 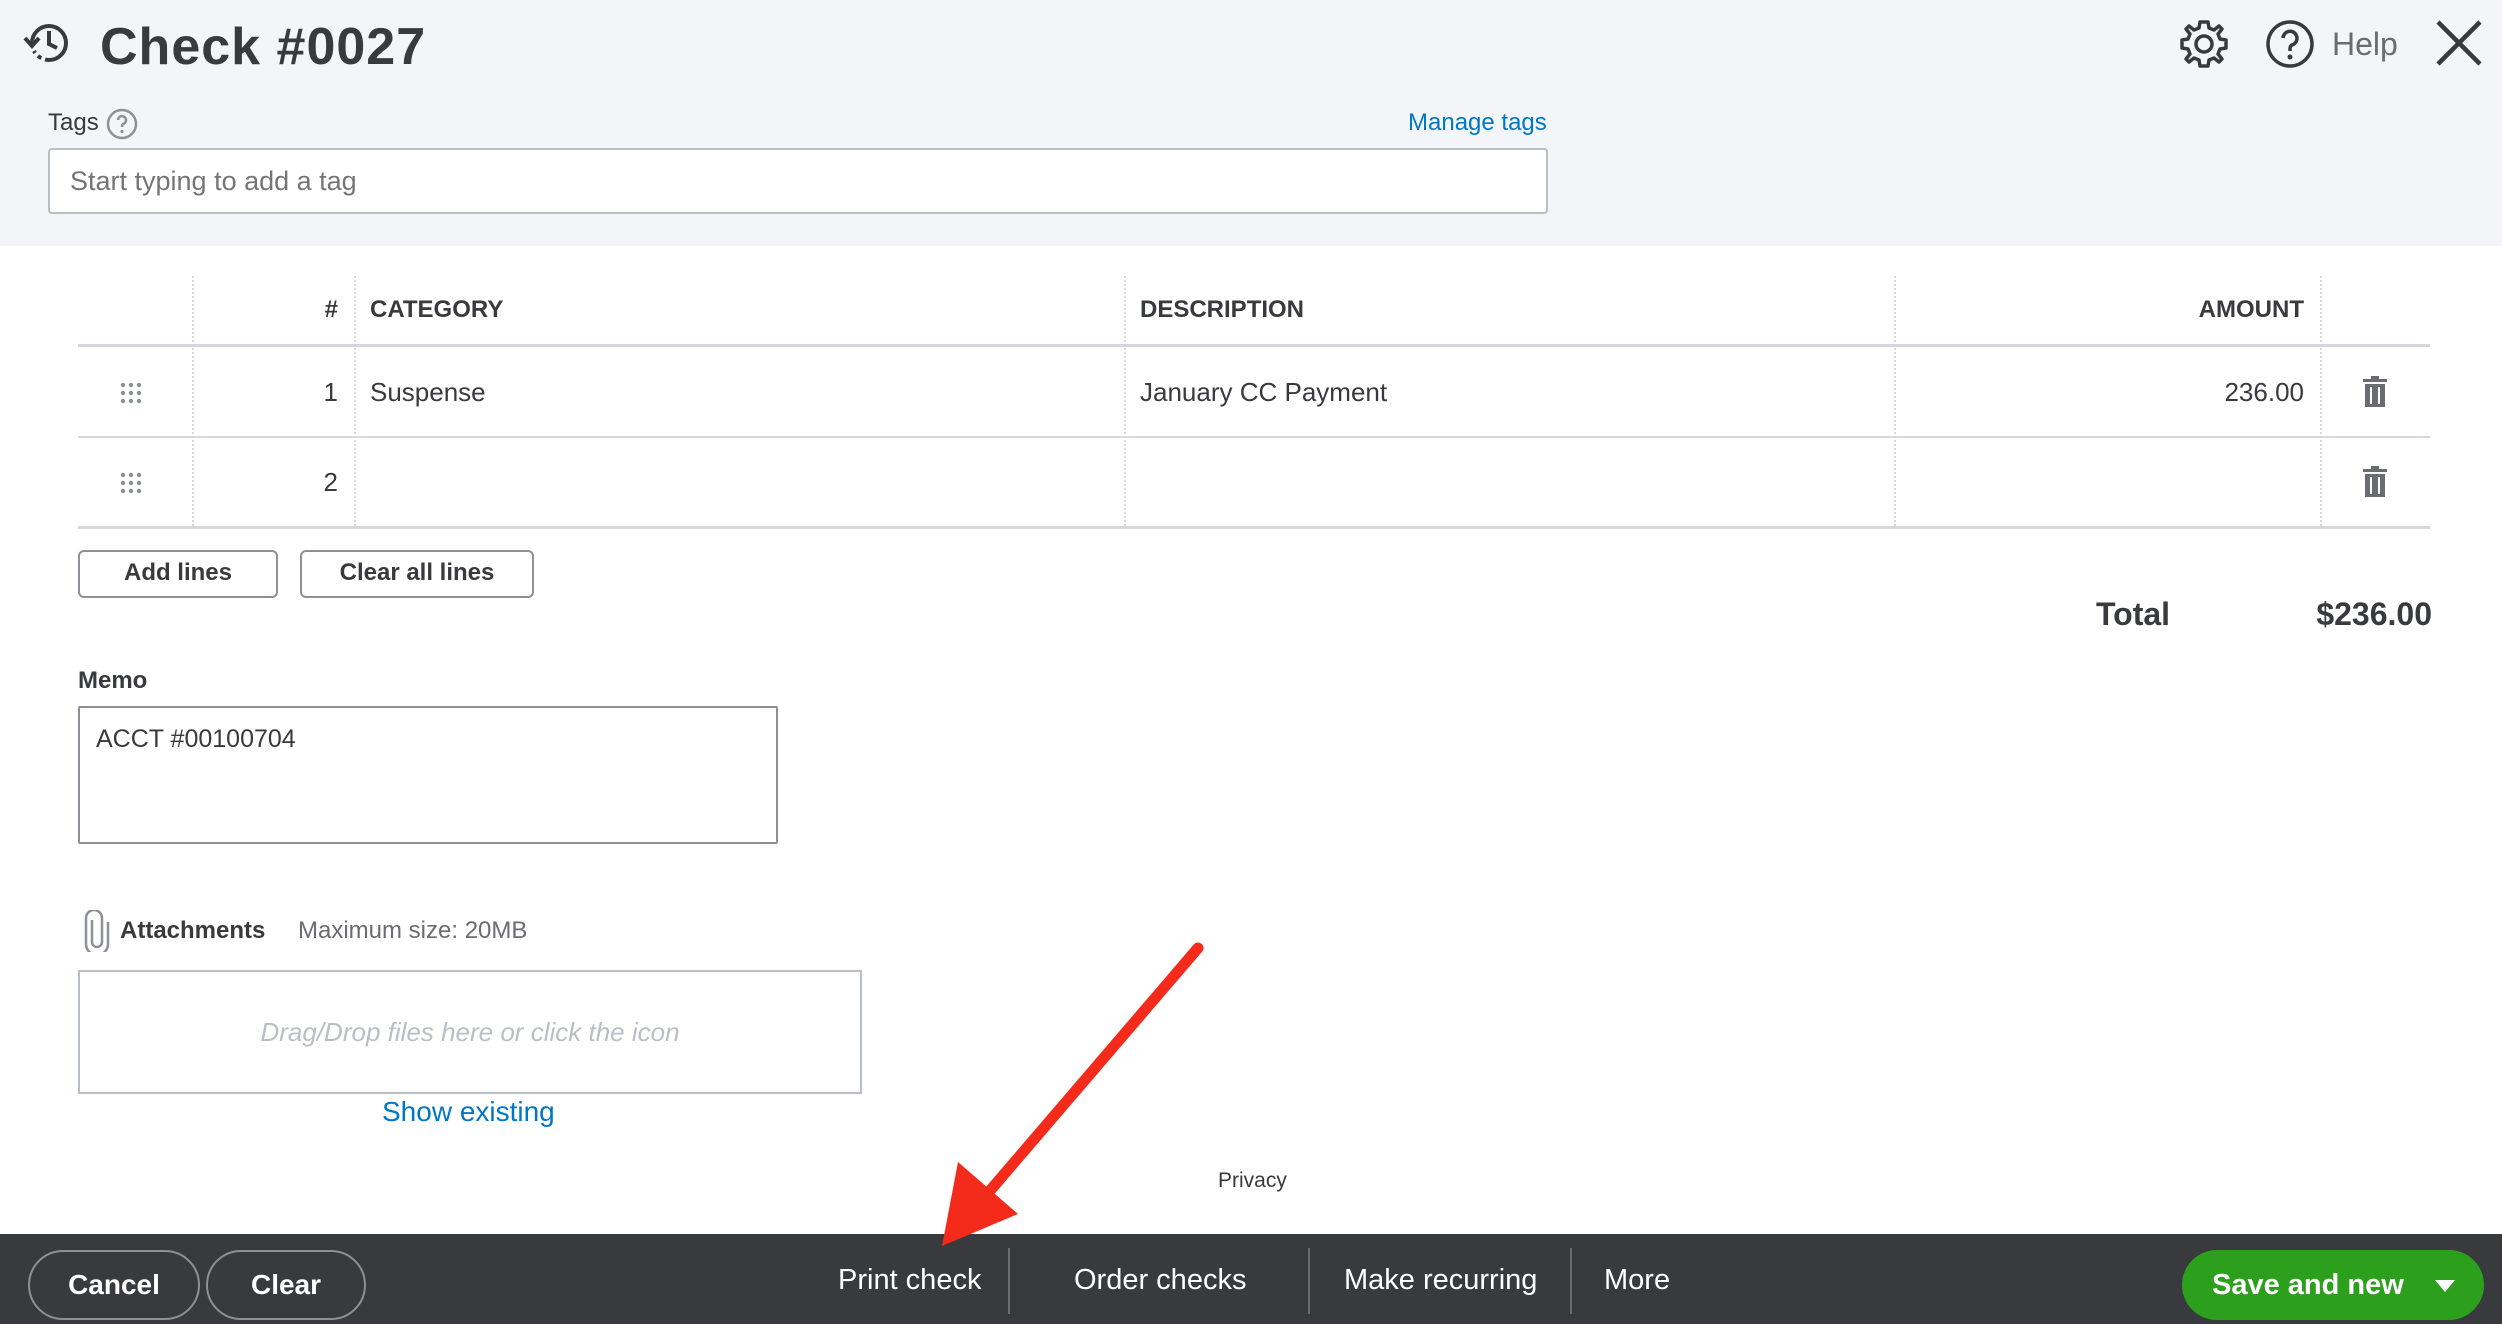 I want to click on help-icon, so click(x=2290, y=44).